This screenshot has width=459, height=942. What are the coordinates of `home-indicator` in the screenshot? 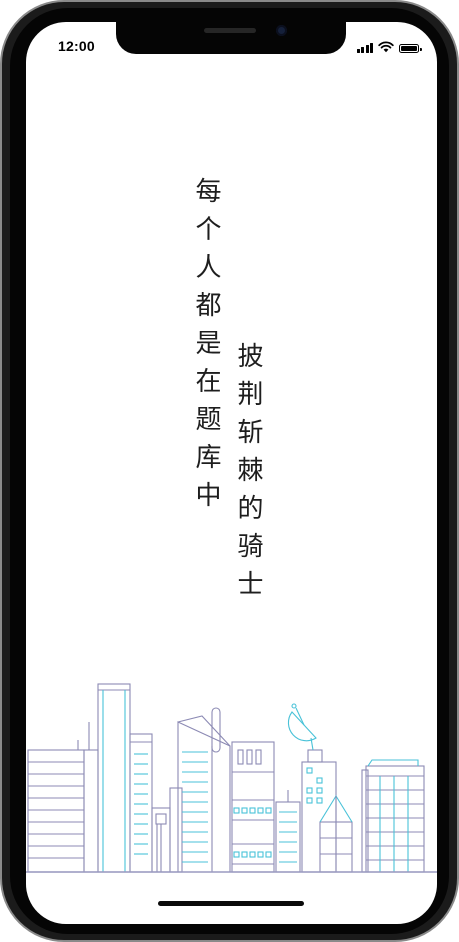 It's located at (231, 903).